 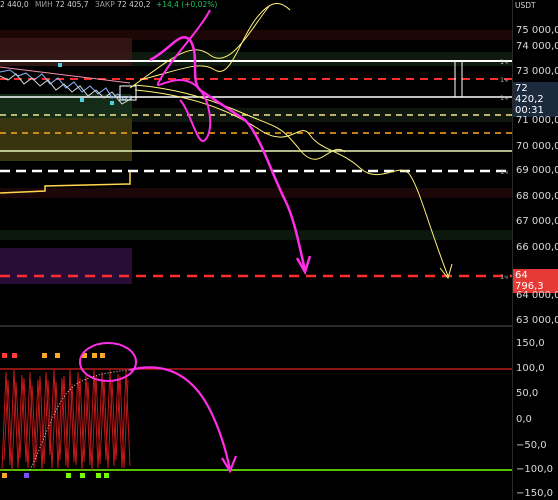 I want to click on level-tag-2: 1ч, so click(x=504, y=80).